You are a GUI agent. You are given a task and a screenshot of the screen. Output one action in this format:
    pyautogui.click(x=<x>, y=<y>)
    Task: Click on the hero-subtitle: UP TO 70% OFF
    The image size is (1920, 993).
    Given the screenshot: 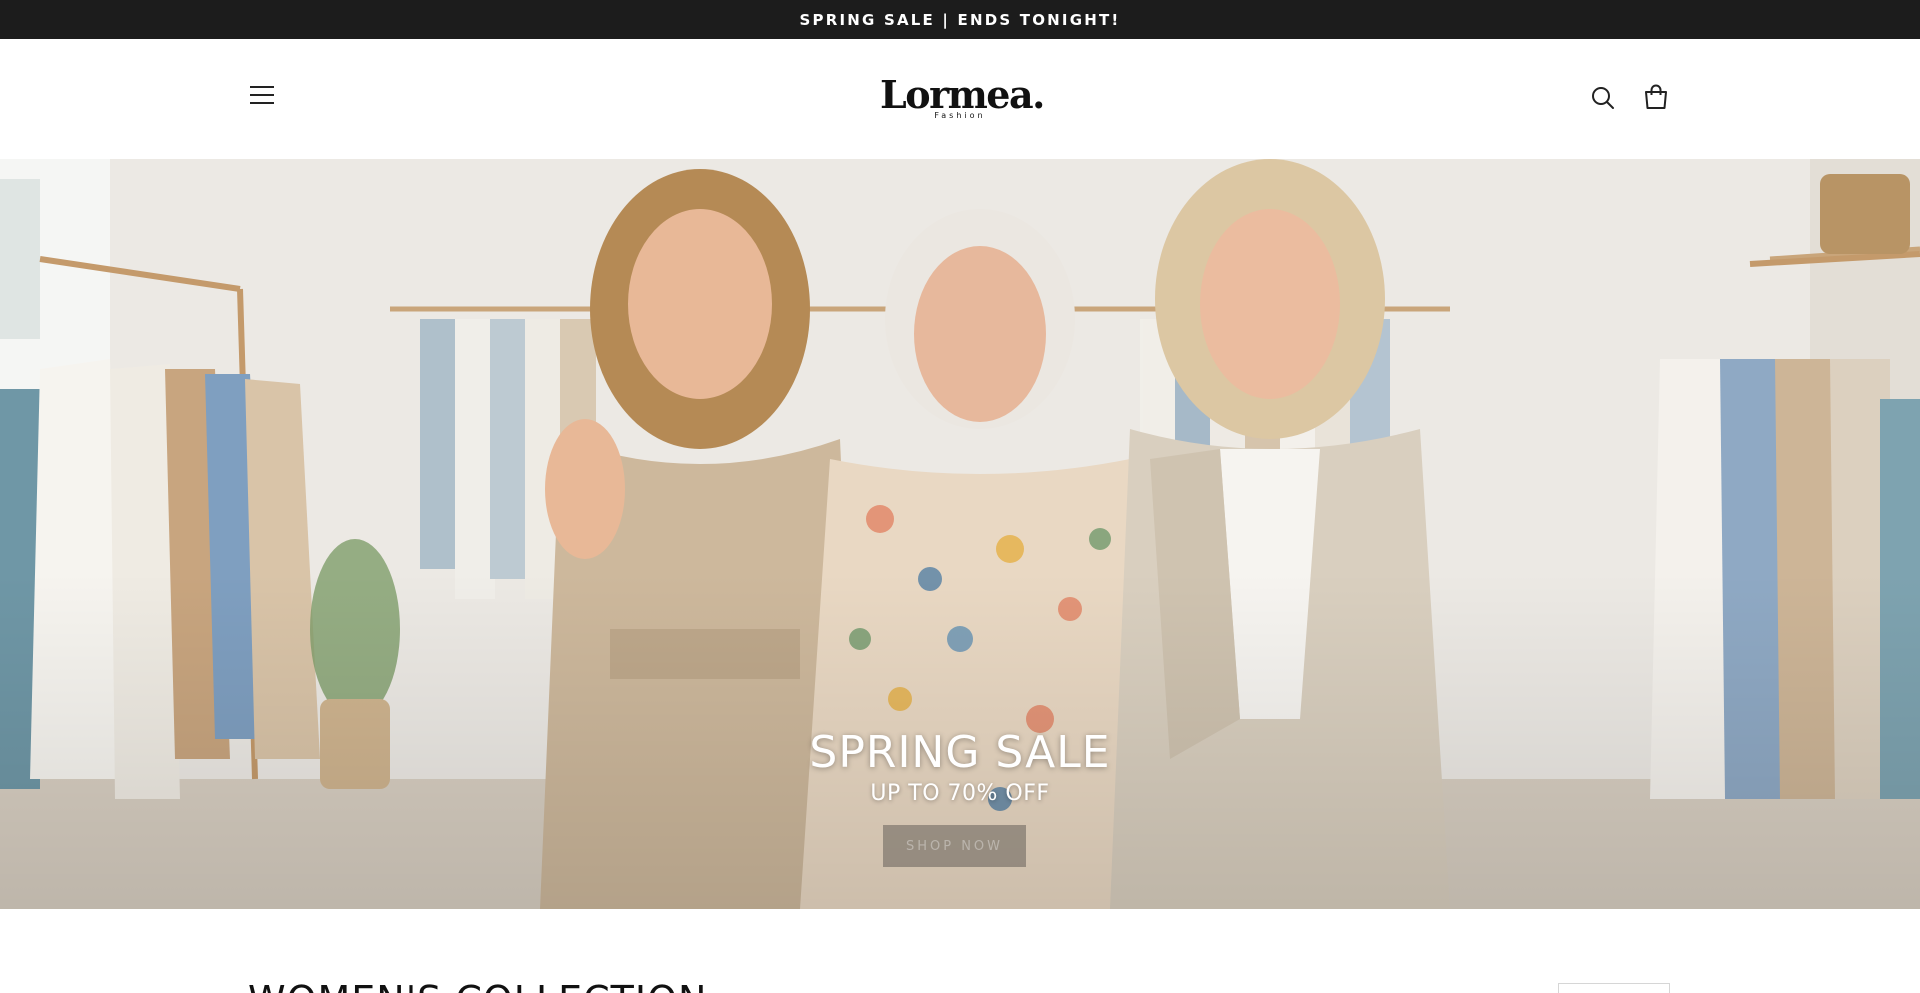 What is the action you would take?
    pyautogui.click(x=960, y=793)
    